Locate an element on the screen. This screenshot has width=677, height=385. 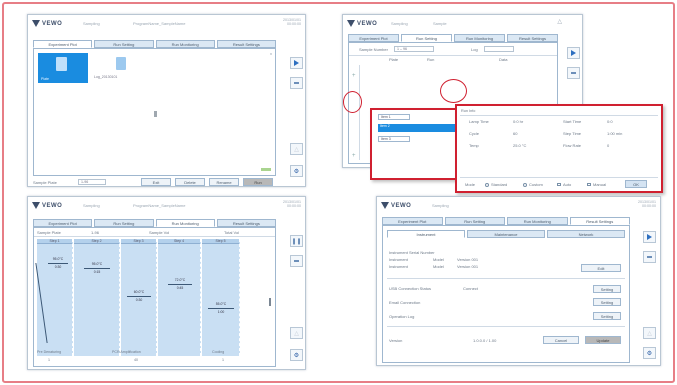
checkbox-manual is located at coordinates (589, 185).